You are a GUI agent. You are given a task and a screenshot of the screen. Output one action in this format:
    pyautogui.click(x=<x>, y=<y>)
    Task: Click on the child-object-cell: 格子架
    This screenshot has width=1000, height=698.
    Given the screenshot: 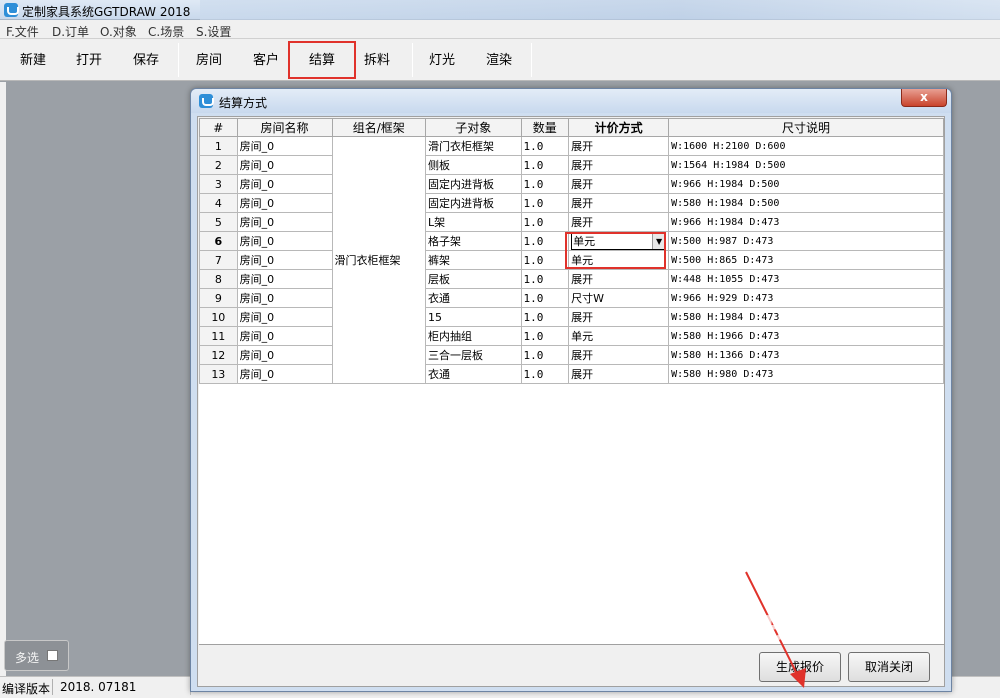 What is the action you would take?
    pyautogui.click(x=473, y=241)
    